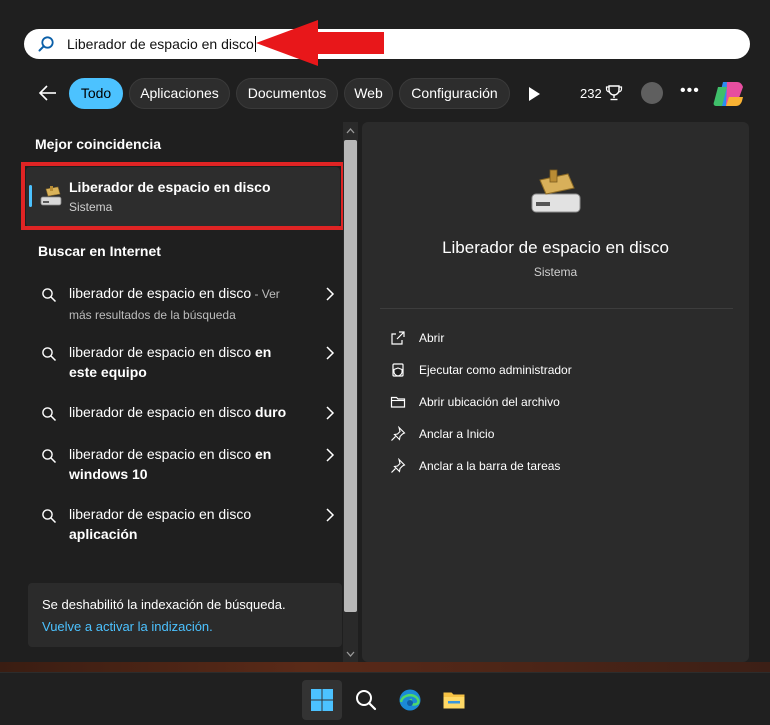 The height and width of the screenshot is (725, 770). Describe the element at coordinates (350, 376) in the screenshot. I see `scrollbar-thumb` at that location.